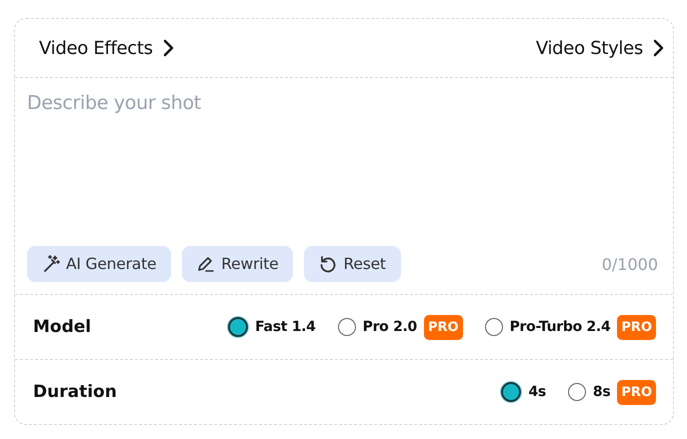 The height and width of the screenshot is (439, 687). I want to click on setting-label: Model, so click(62, 327).